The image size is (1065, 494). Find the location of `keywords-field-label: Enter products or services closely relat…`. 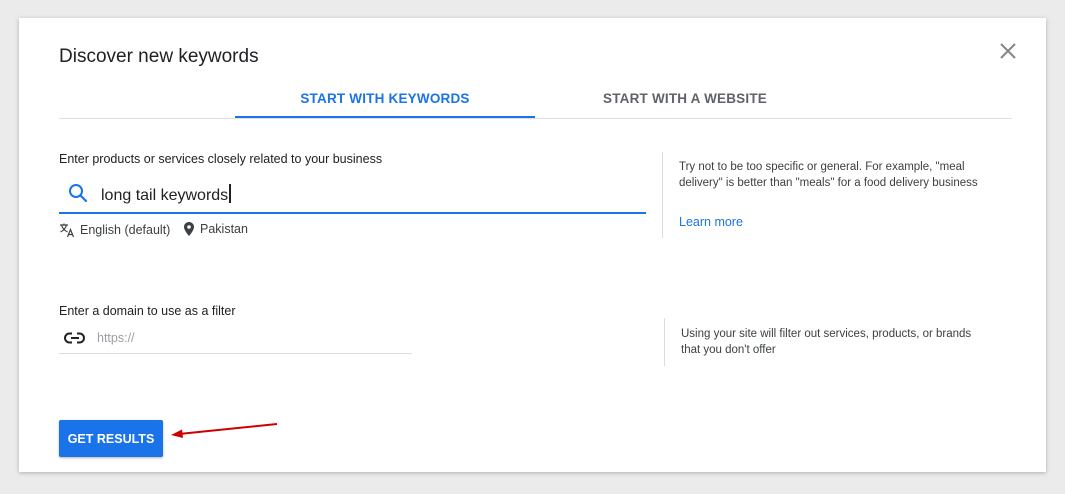

keywords-field-label: Enter products or services closely relat… is located at coordinates (221, 159).